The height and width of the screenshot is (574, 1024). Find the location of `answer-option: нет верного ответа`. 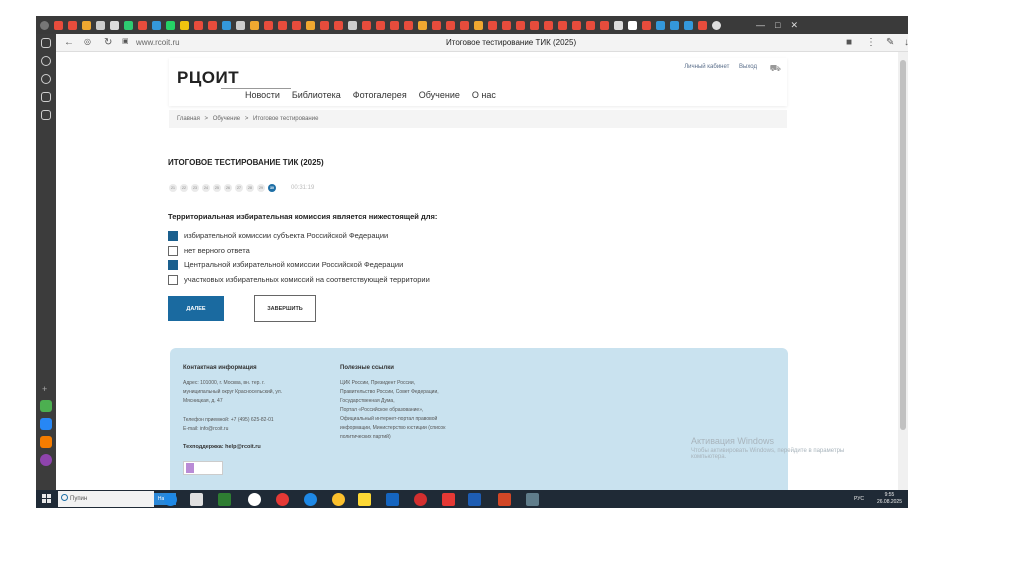

answer-option: нет верного ответа is located at coordinates (209, 250).